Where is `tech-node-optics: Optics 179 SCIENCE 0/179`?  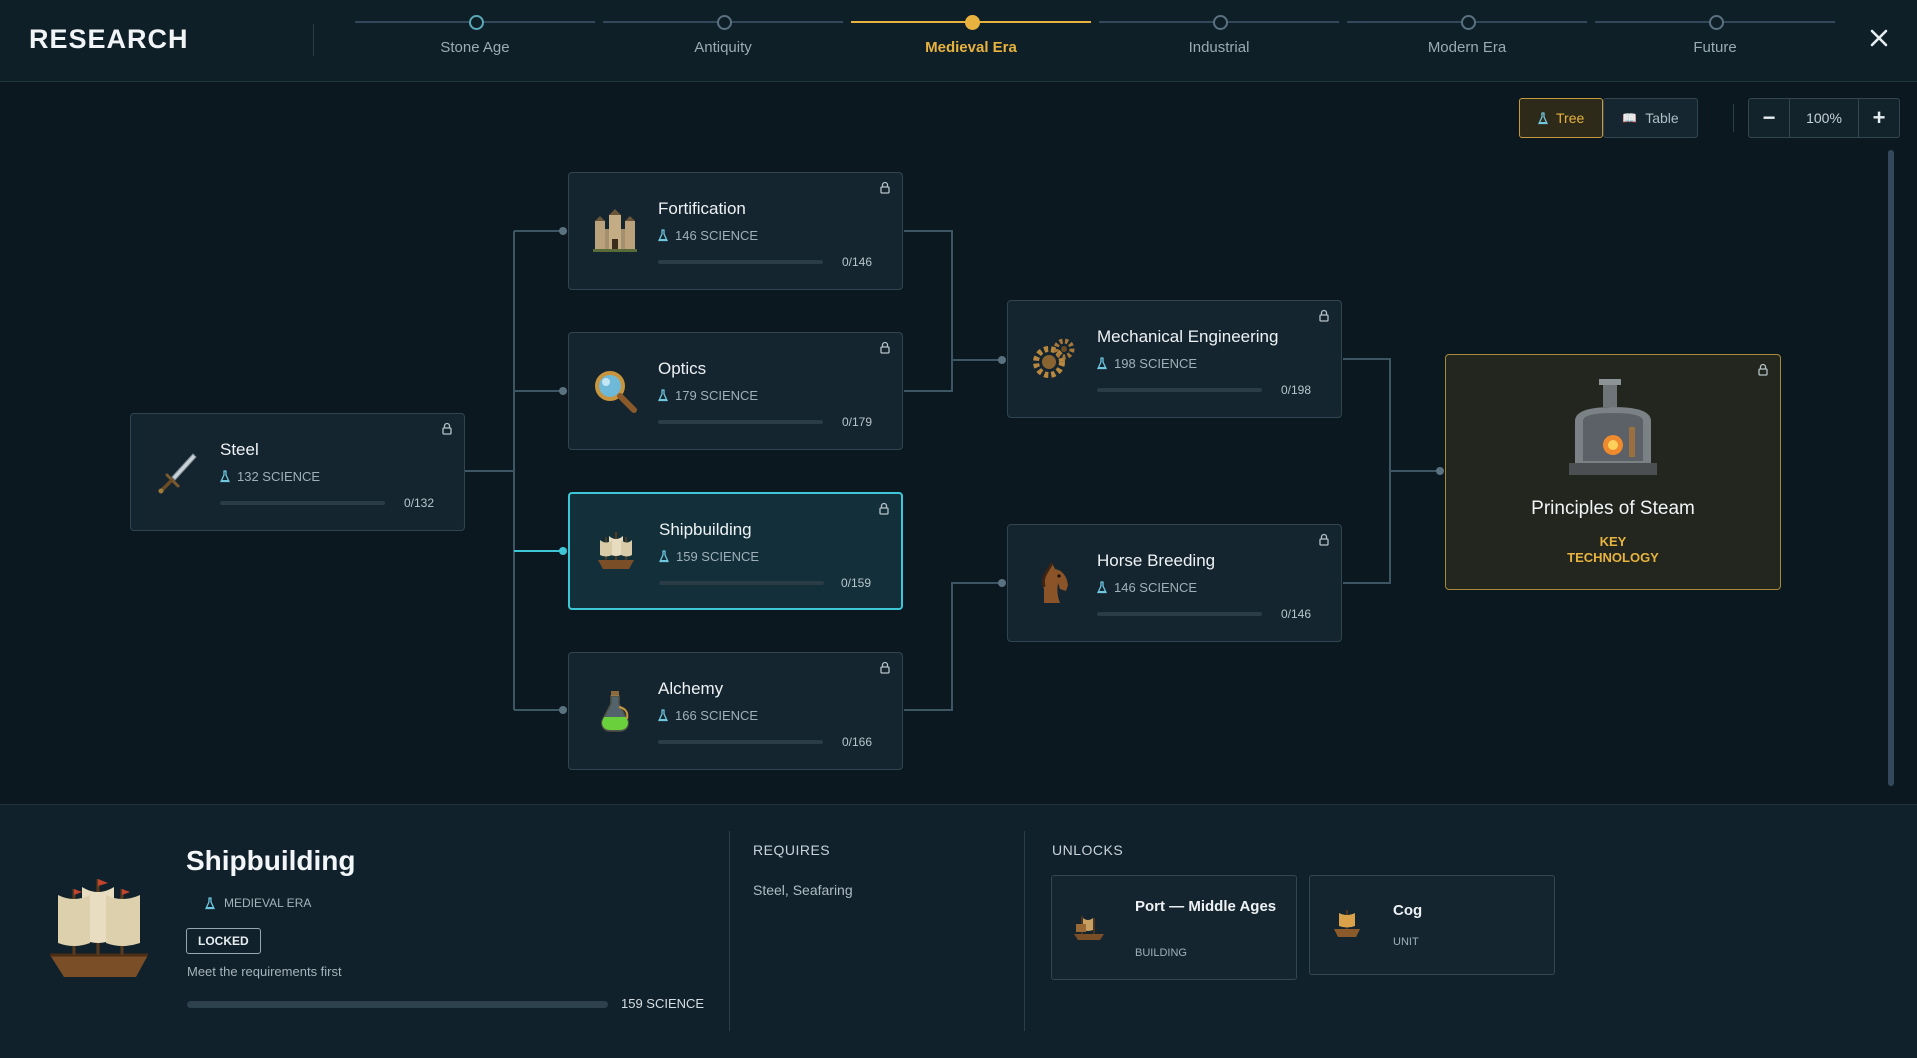
tech-node-optics: Optics 179 SCIENCE 0/179 is located at coordinates (735, 391).